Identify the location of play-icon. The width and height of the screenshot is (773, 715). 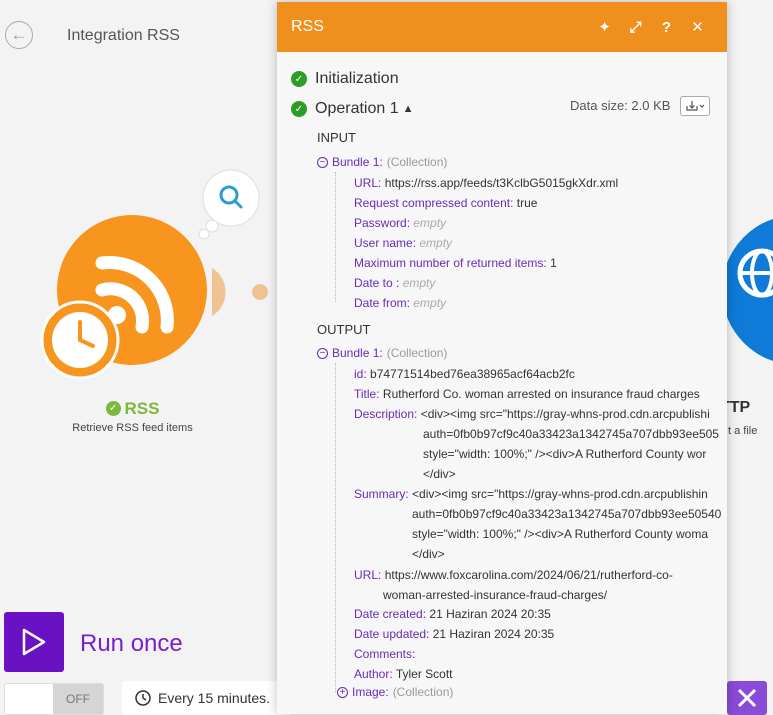
(34, 642).